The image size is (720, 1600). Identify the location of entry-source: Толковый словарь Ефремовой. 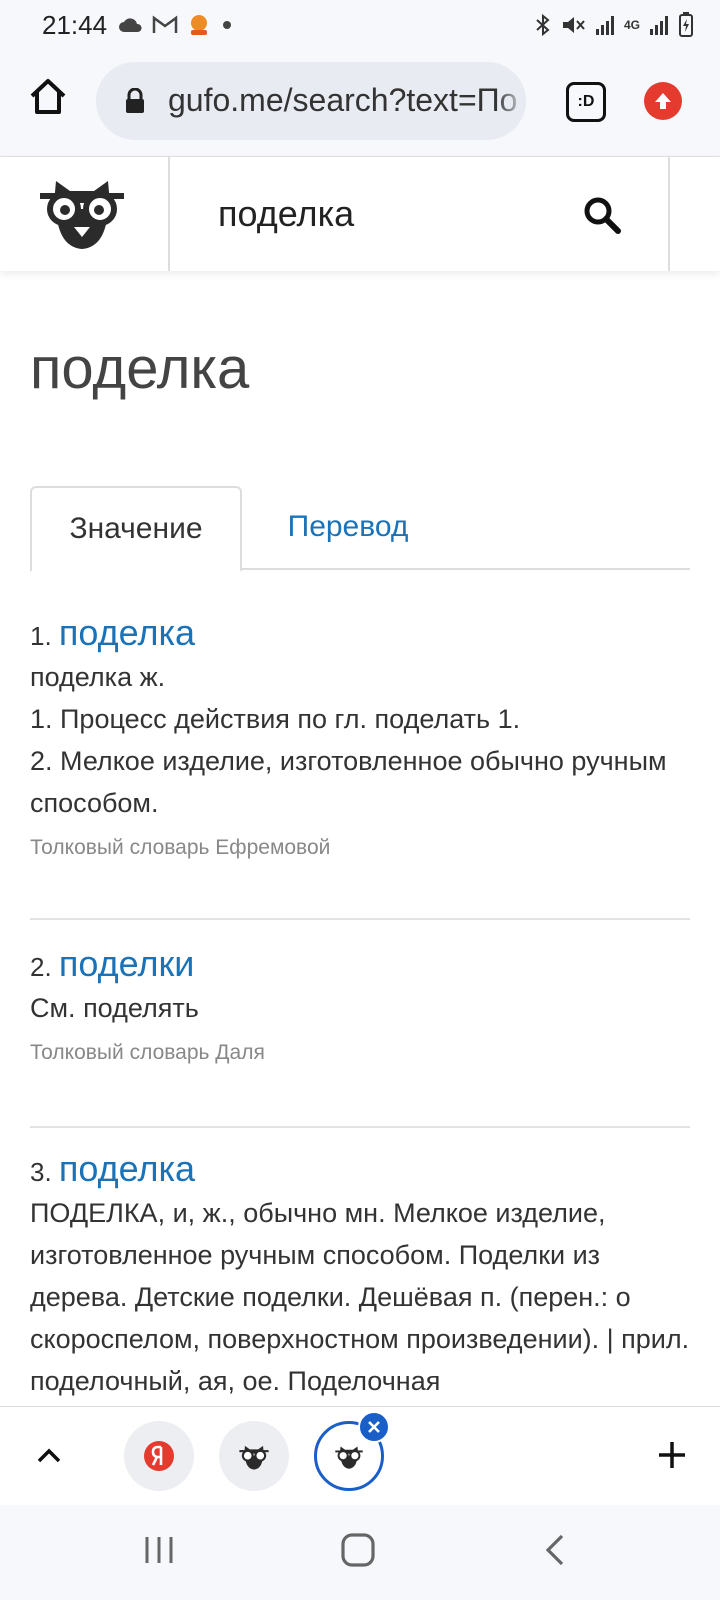
(360, 848).